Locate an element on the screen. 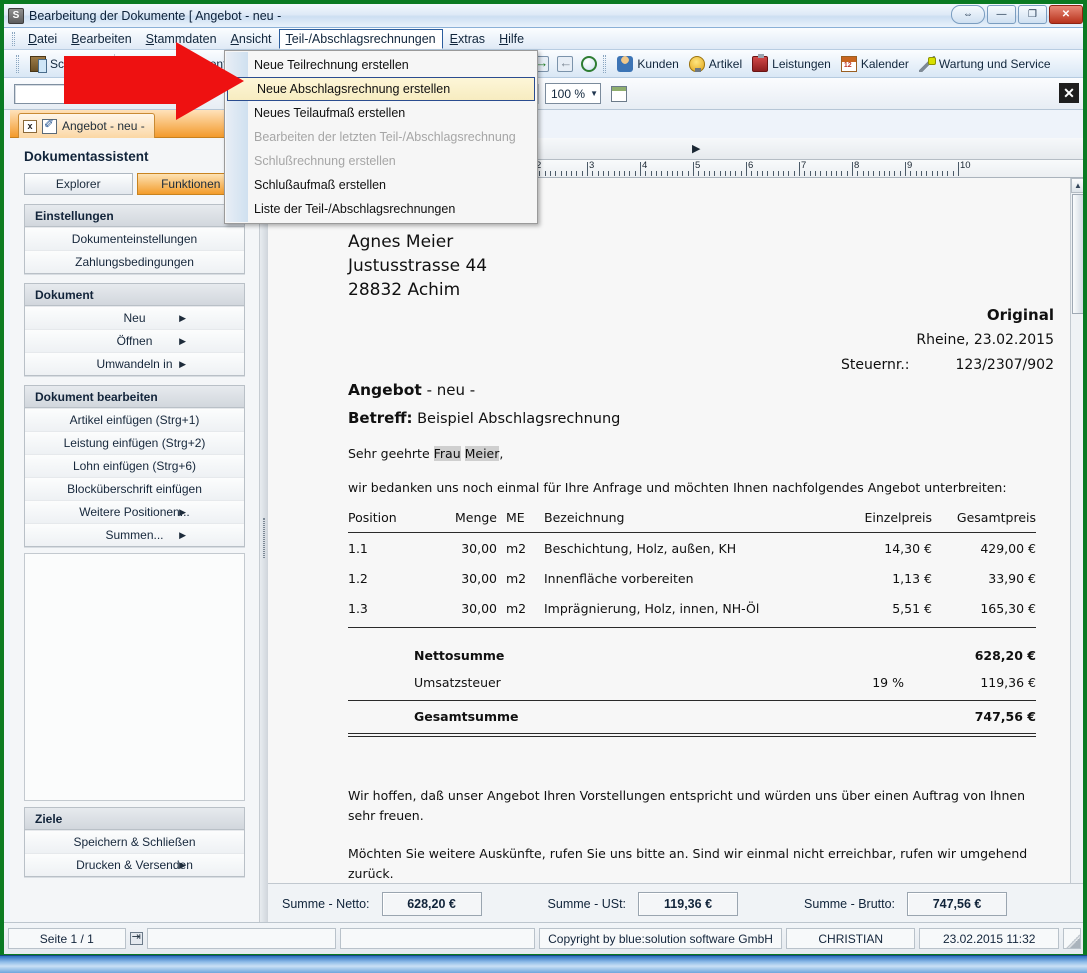 This screenshot has height=973, width=1087. gross-value: 747,56 € is located at coordinates (1005, 716).